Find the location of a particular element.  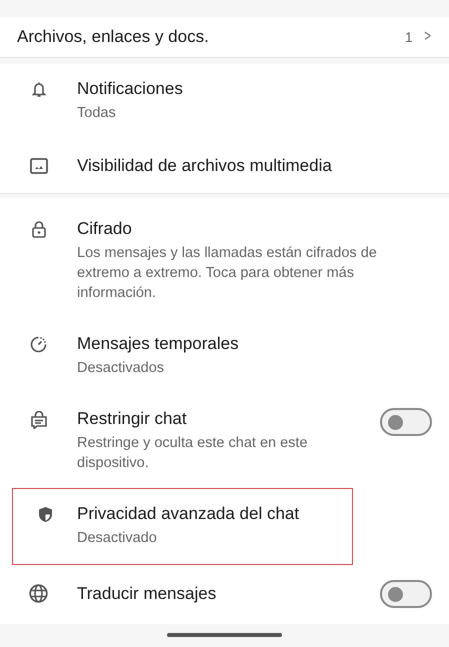

globe-icon is located at coordinates (38, 594).